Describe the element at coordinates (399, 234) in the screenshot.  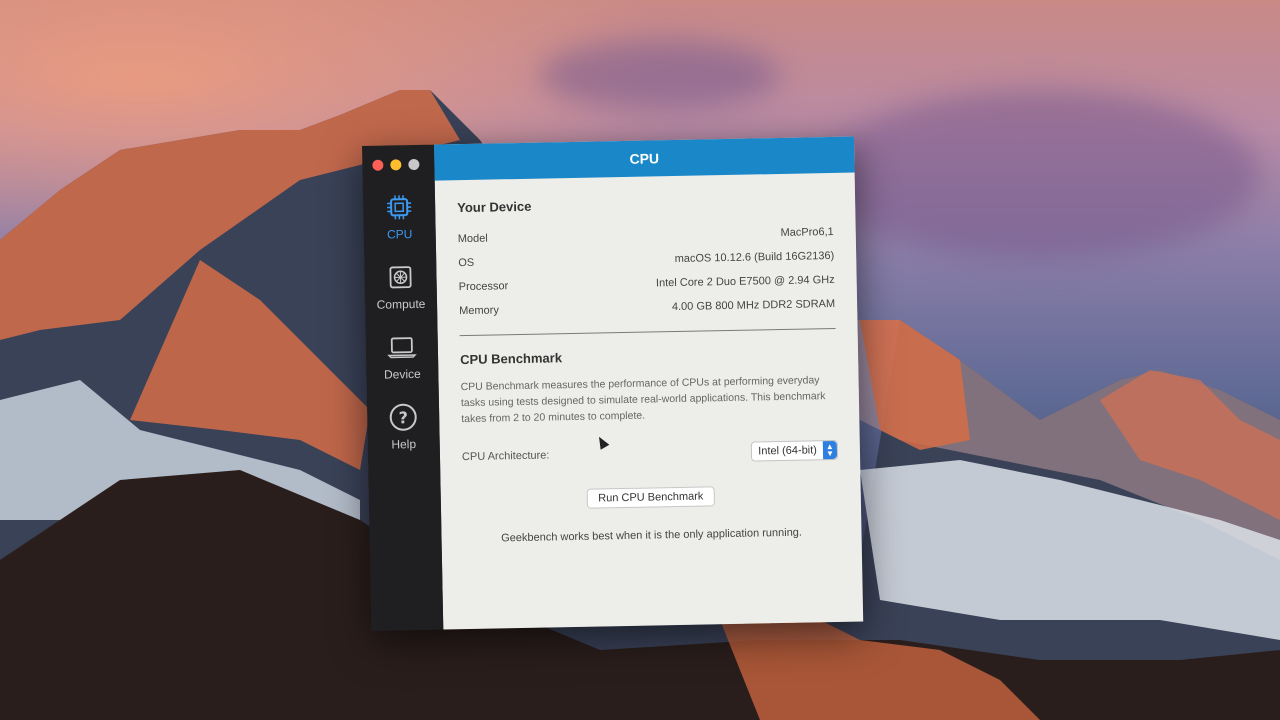
I see `sidebar-item-label: CPU` at that location.